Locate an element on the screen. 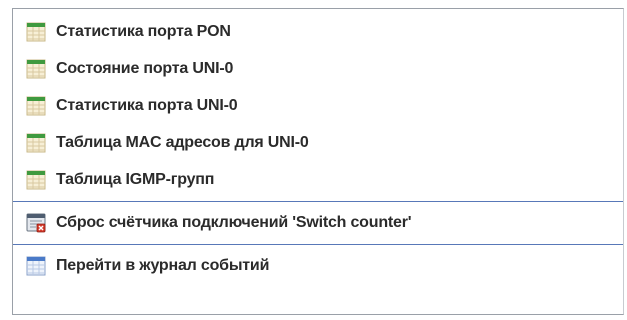  menu-item-label: Таблица MAC адресов для UNI-0 is located at coordinates (182, 142).